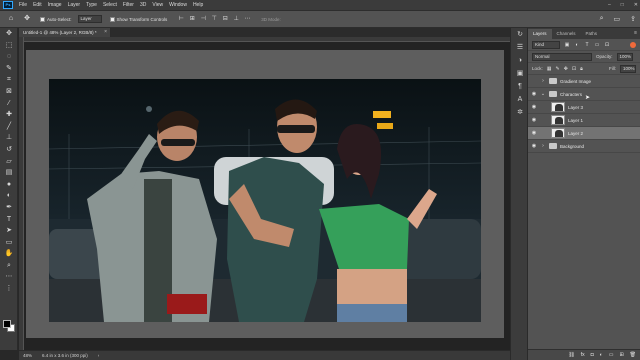 The width and height of the screenshot is (640, 360). What do you see at coordinates (633, 355) in the screenshot?
I see `trash-icon: 🗑︎` at bounding box center [633, 355].